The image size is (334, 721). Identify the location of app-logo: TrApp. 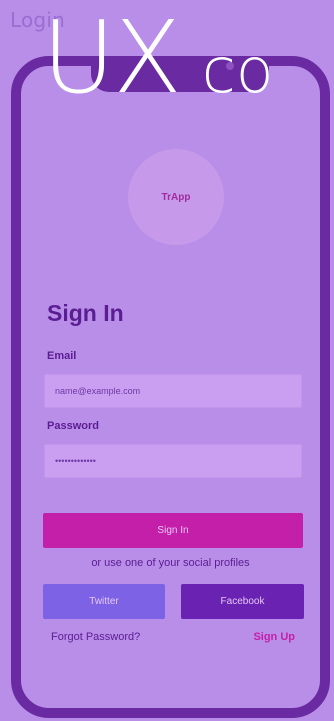
(176, 197).